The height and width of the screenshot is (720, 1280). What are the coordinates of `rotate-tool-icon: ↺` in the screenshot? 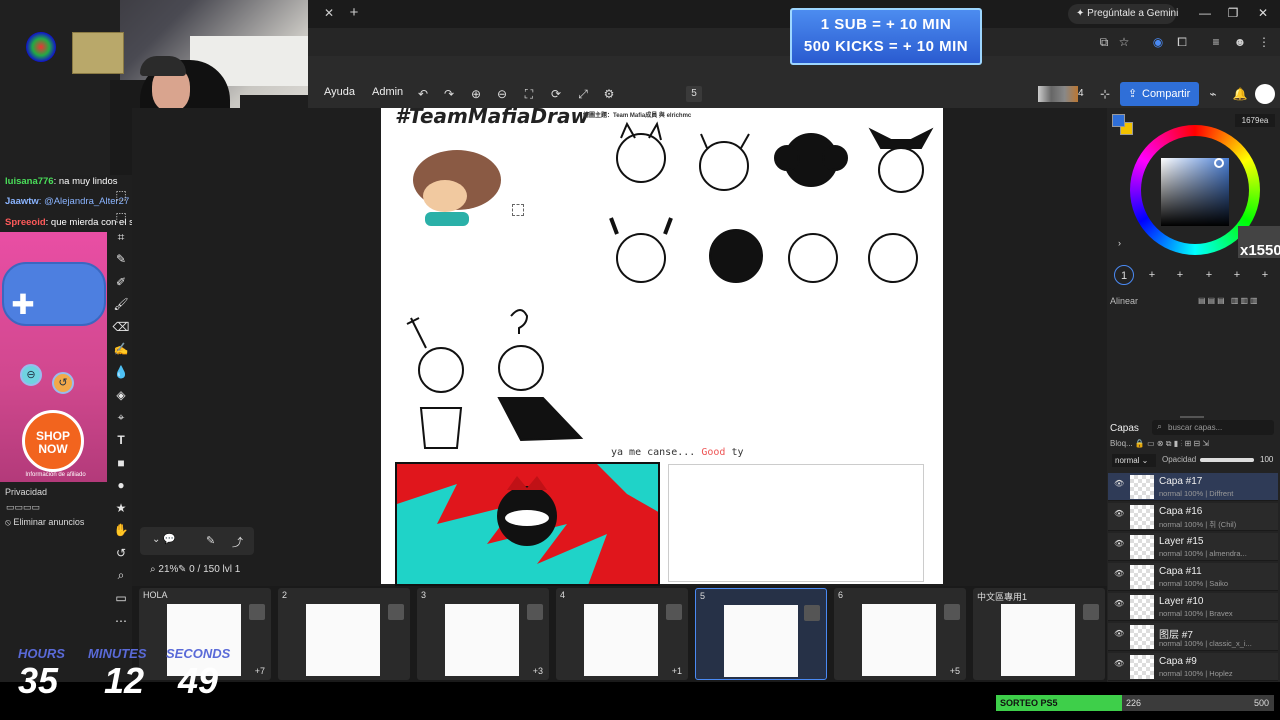 It's located at (121, 553).